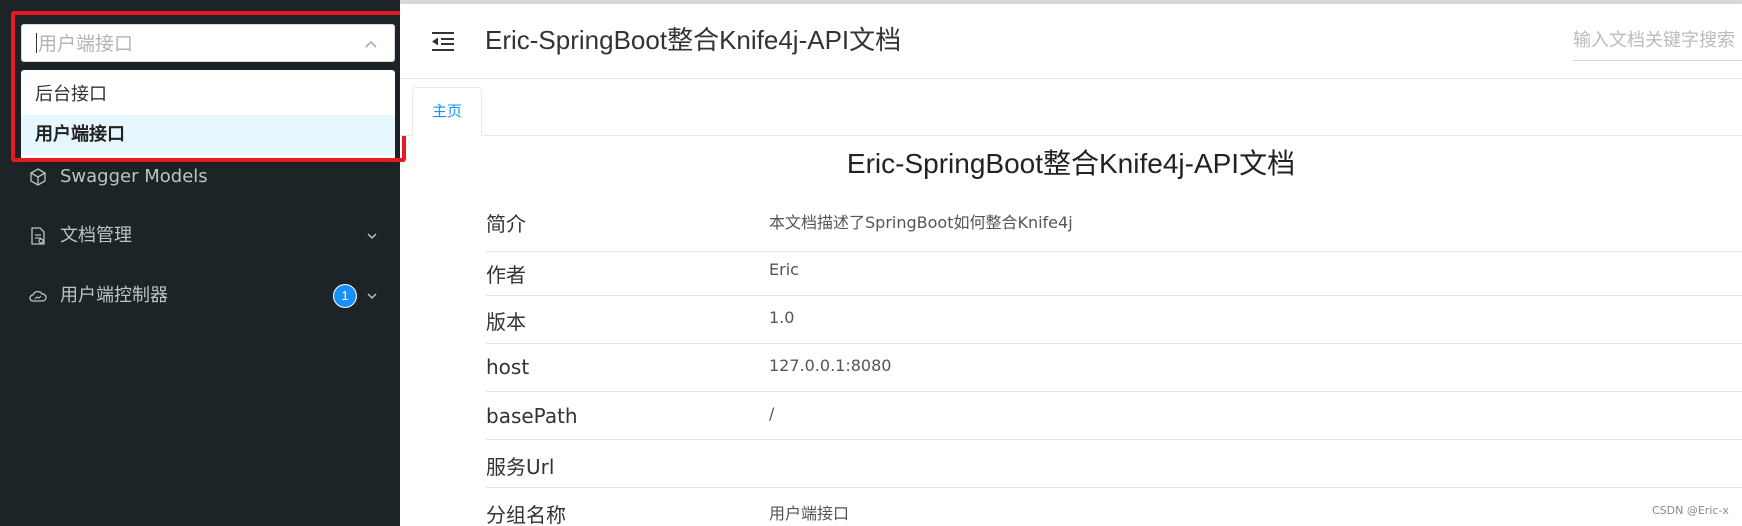  I want to click on row-key: 作者, so click(506, 275).